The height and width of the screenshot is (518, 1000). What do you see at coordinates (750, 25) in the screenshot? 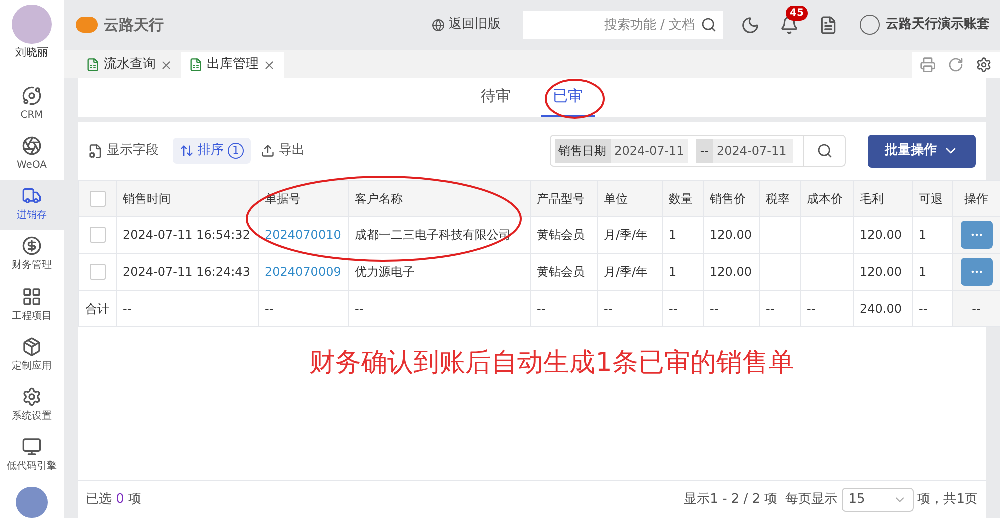
I see `moon-icon` at bounding box center [750, 25].